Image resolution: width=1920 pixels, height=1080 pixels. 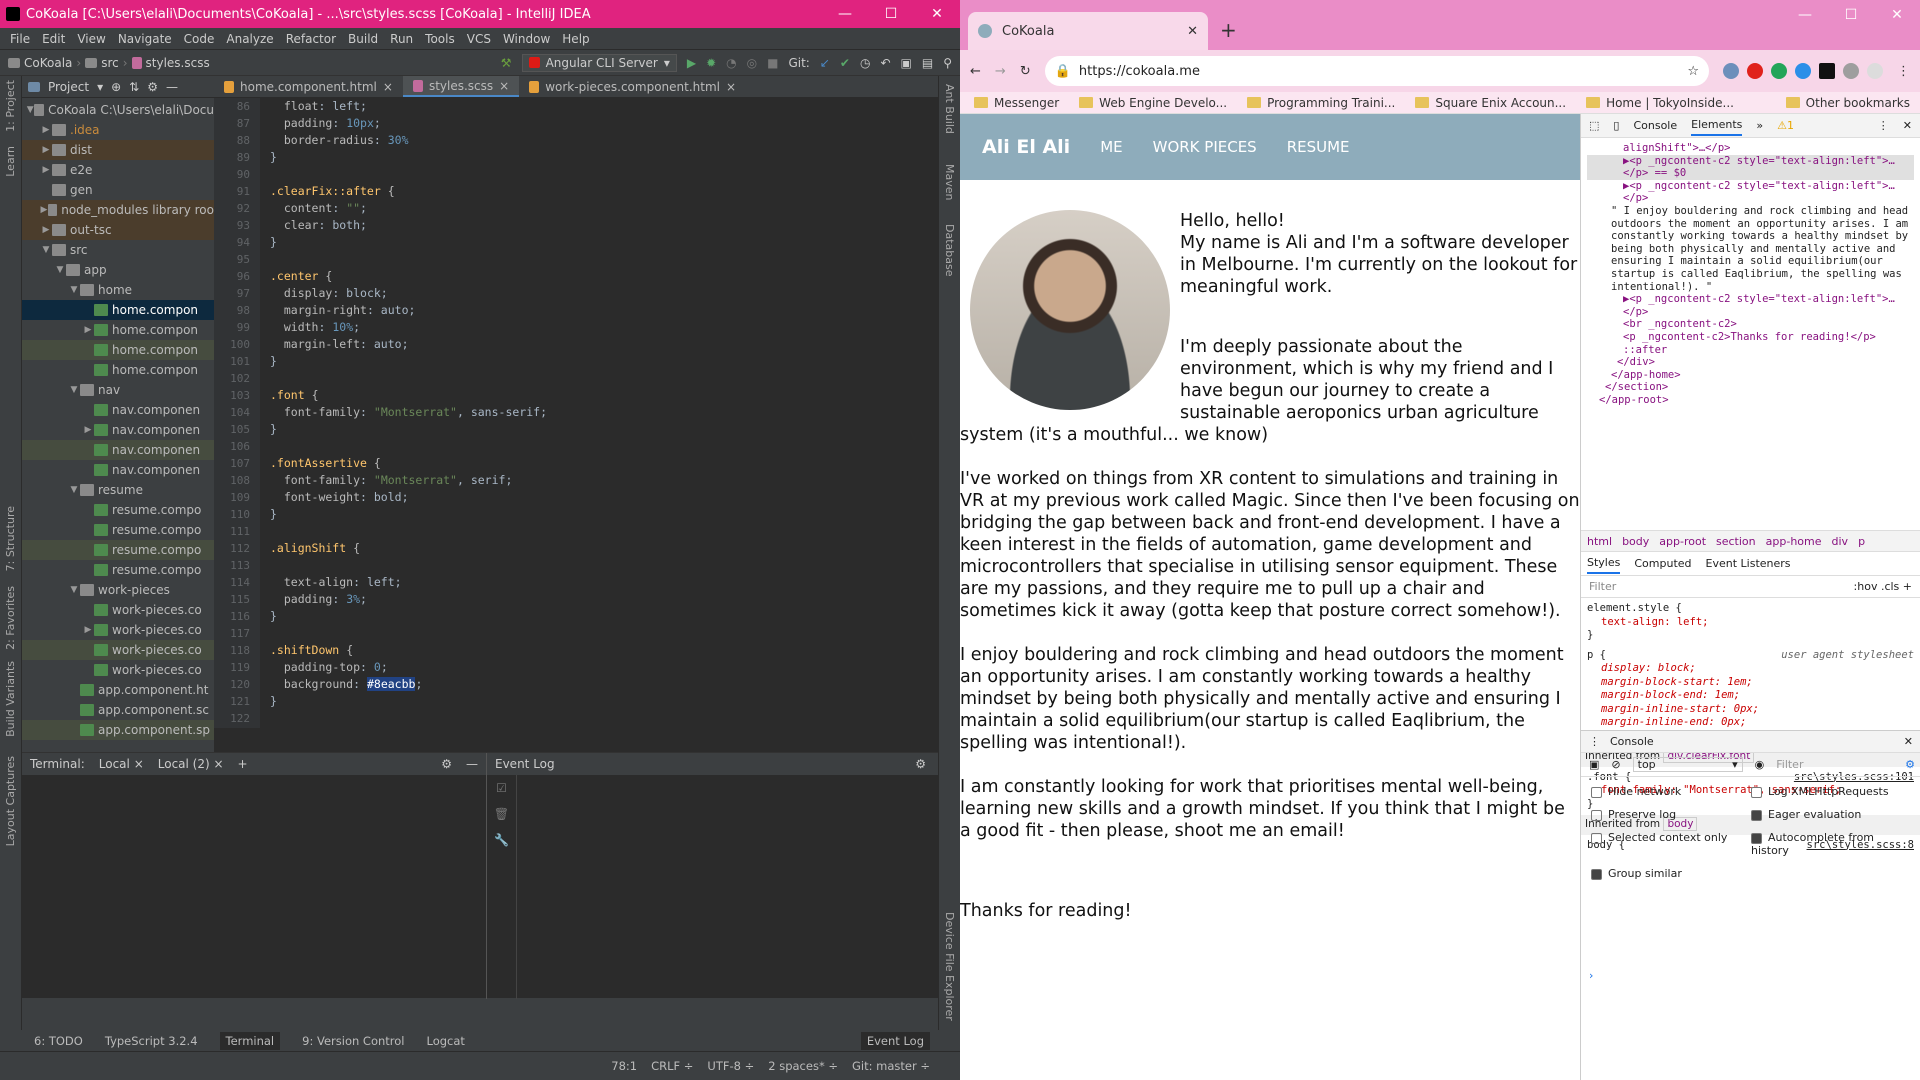 What do you see at coordinates (803, 1066) in the screenshot?
I see `status-item: 2 spaces* ÷` at bounding box center [803, 1066].